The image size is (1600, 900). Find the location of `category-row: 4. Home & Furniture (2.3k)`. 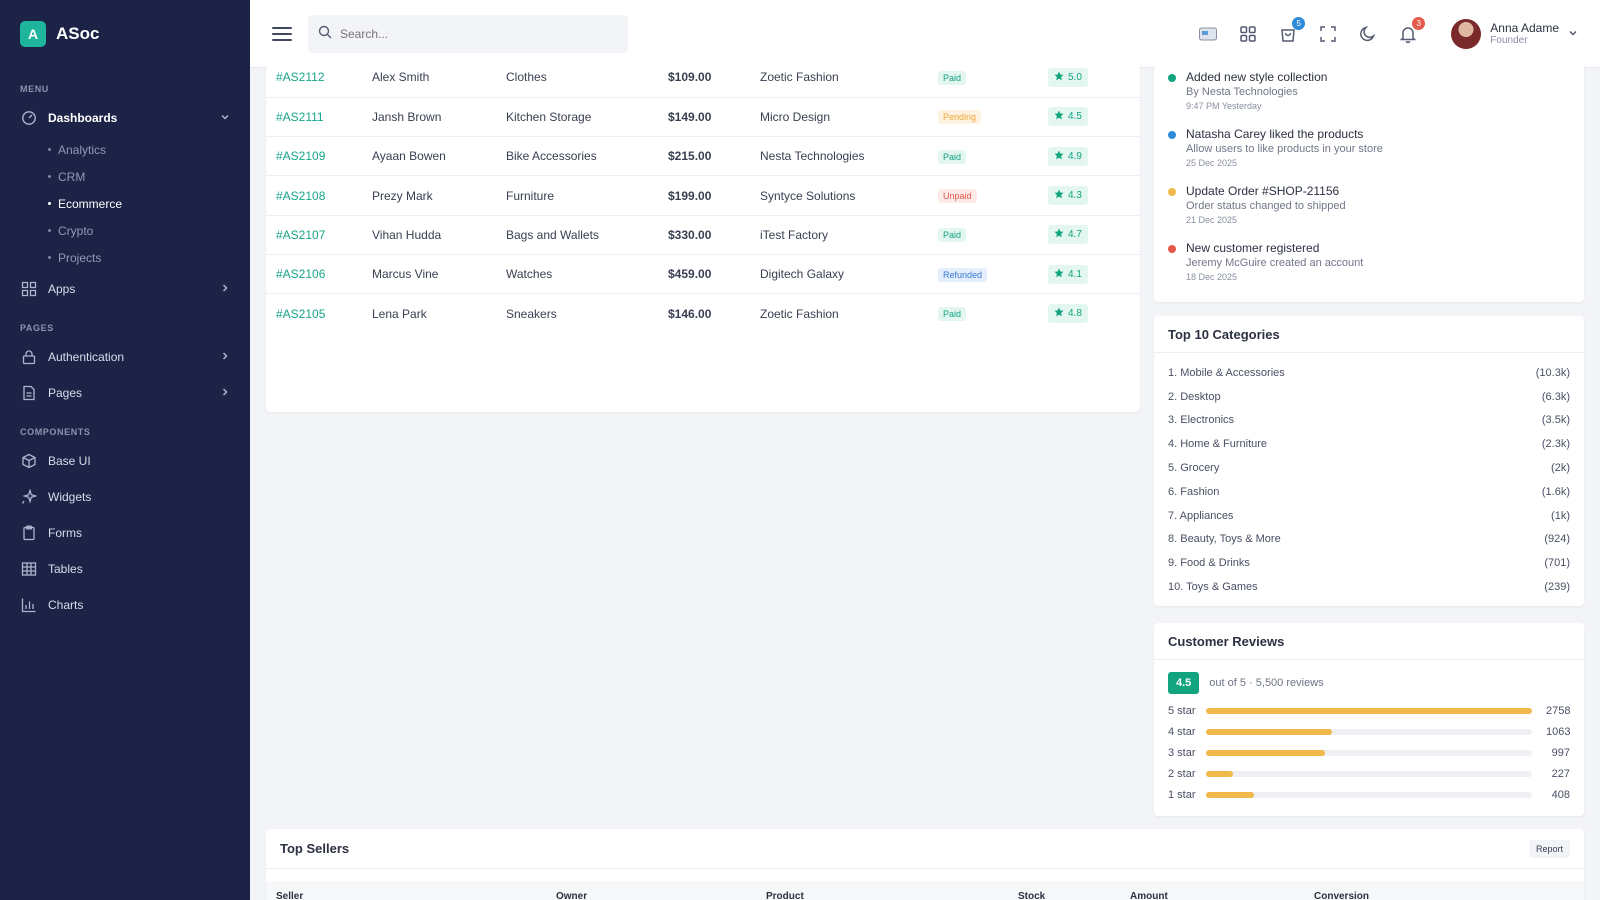

category-row: 4. Home & Furniture (2.3k) is located at coordinates (1369, 444).